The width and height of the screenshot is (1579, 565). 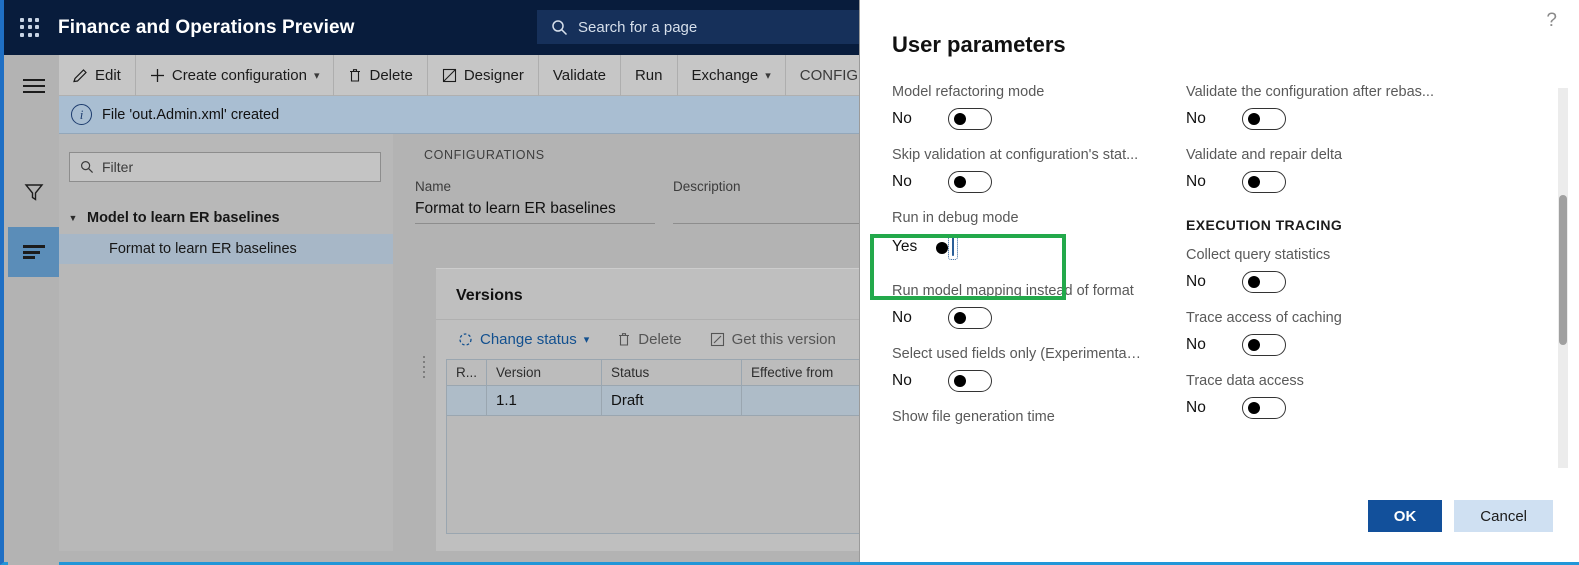 What do you see at coordinates (544, 400) in the screenshot?
I see `cell-version: 1.1` at bounding box center [544, 400].